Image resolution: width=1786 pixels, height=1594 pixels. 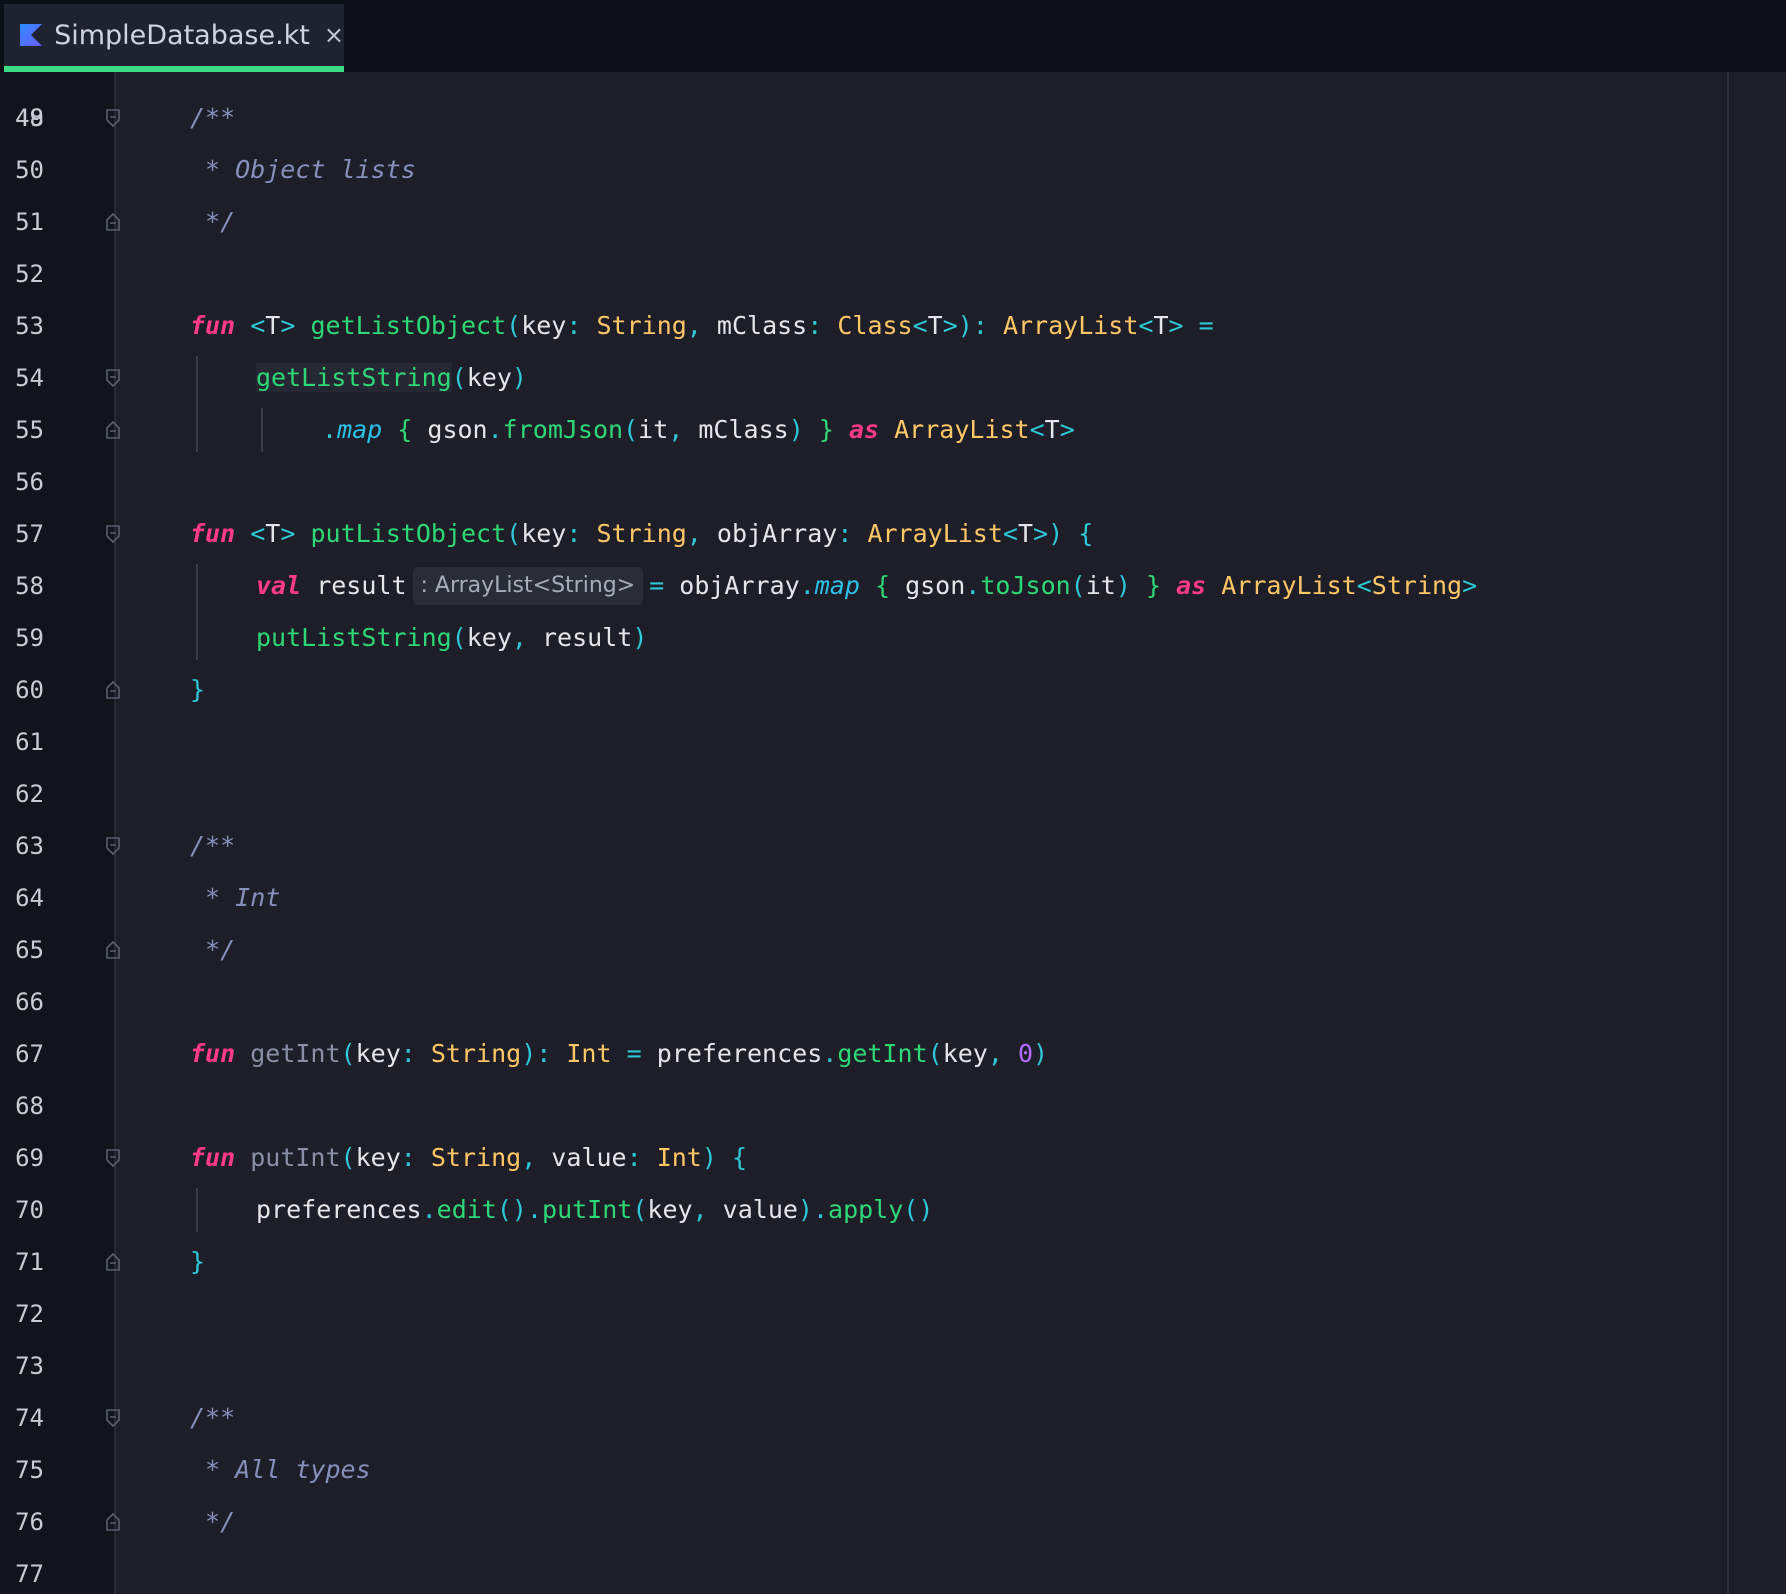 I want to click on code-token: ), so click(x=640, y=637).